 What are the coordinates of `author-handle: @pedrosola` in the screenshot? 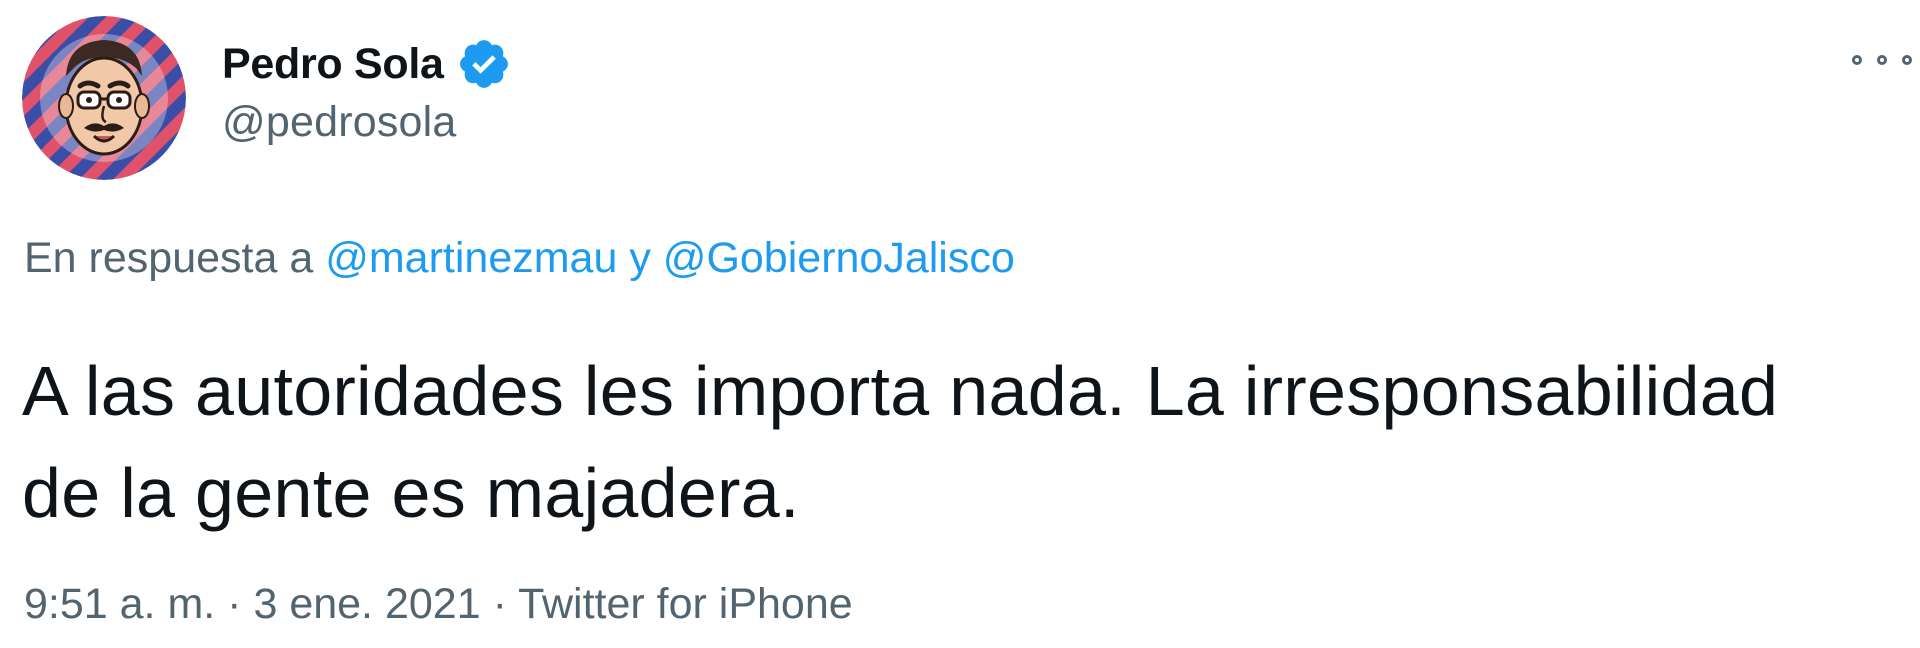 It's located at (339, 122).